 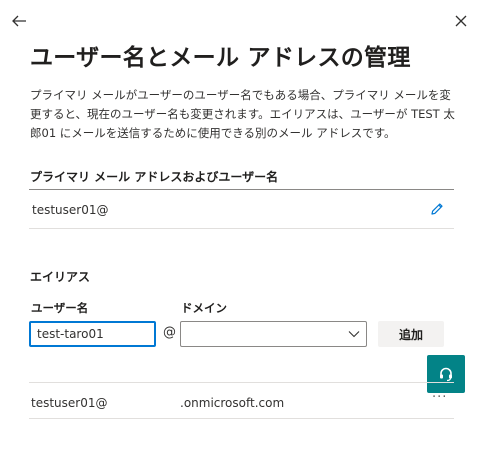 I want to click on close-button, so click(x=461, y=21).